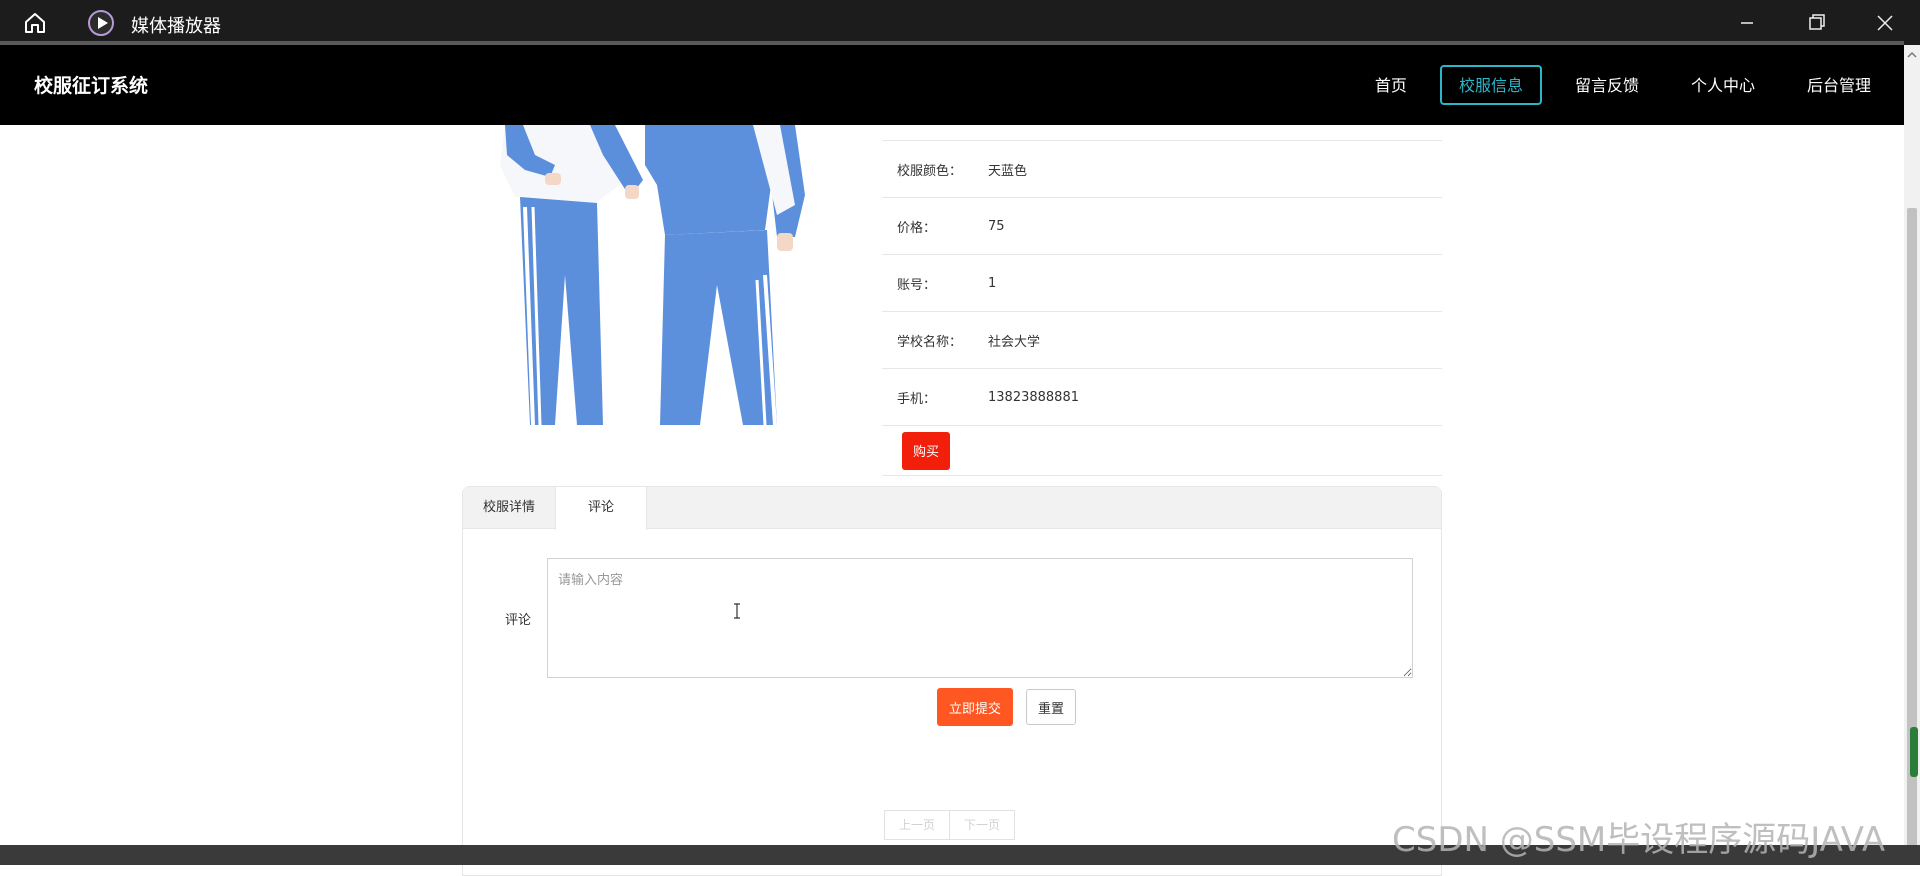  I want to click on tab-header: 校服详情 评论, so click(952, 508).